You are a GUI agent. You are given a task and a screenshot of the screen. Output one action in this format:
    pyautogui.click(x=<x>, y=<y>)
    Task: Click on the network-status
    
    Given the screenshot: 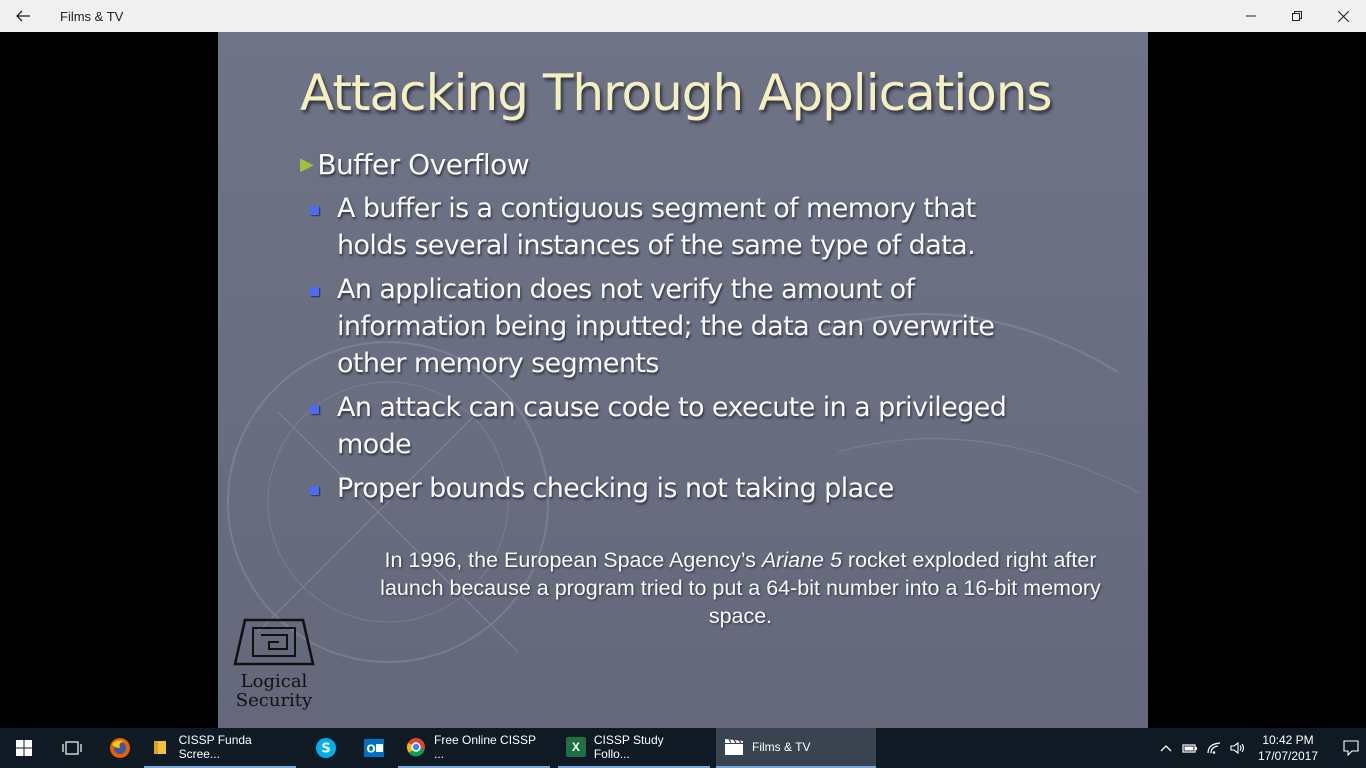 What is the action you would take?
    pyautogui.click(x=1214, y=748)
    